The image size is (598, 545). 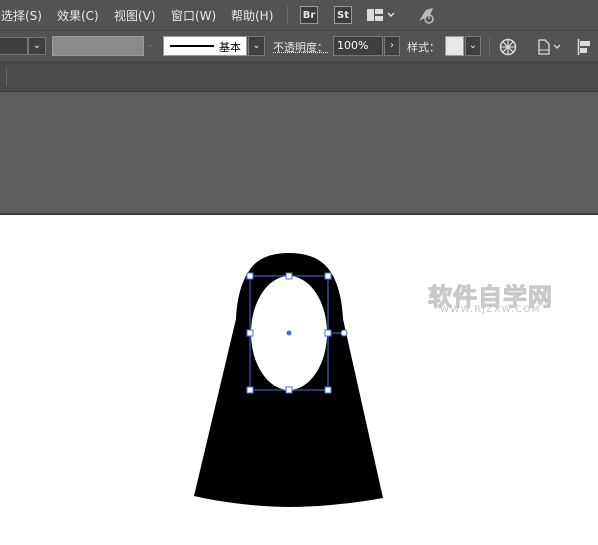 What do you see at coordinates (250, 276) in the screenshot?
I see `handle-top-left` at bounding box center [250, 276].